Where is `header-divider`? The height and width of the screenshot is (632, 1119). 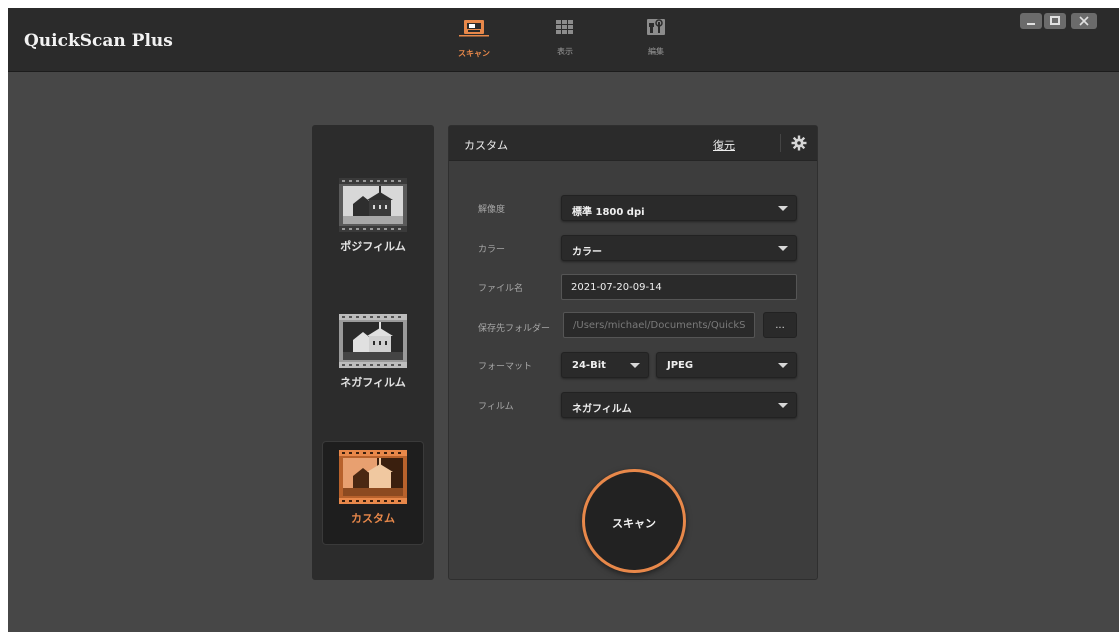 header-divider is located at coordinates (780, 143).